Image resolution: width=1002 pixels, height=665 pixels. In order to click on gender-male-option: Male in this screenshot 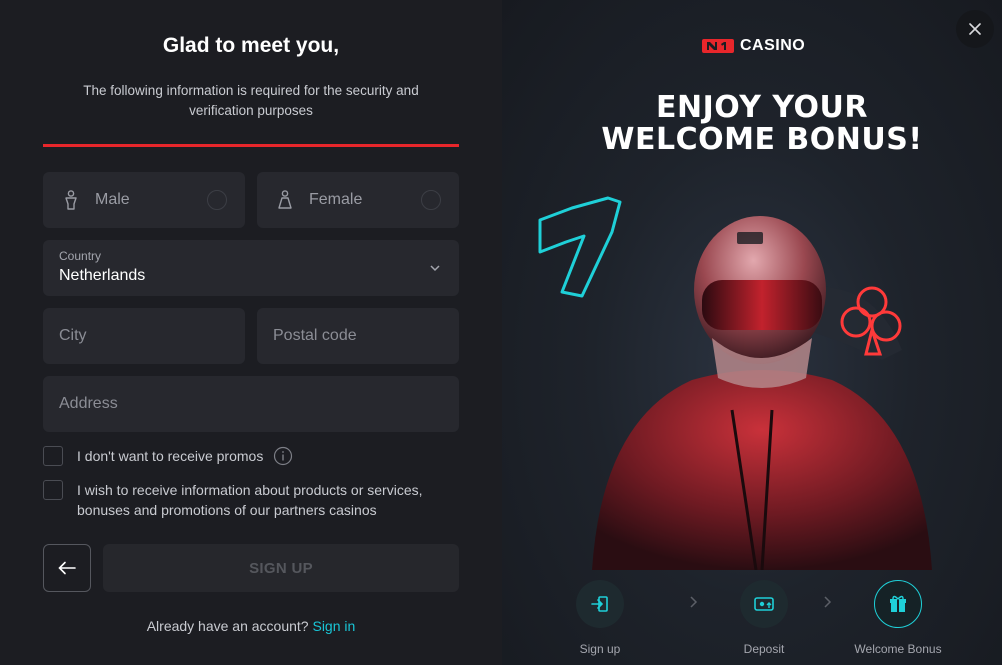, I will do `click(144, 200)`.